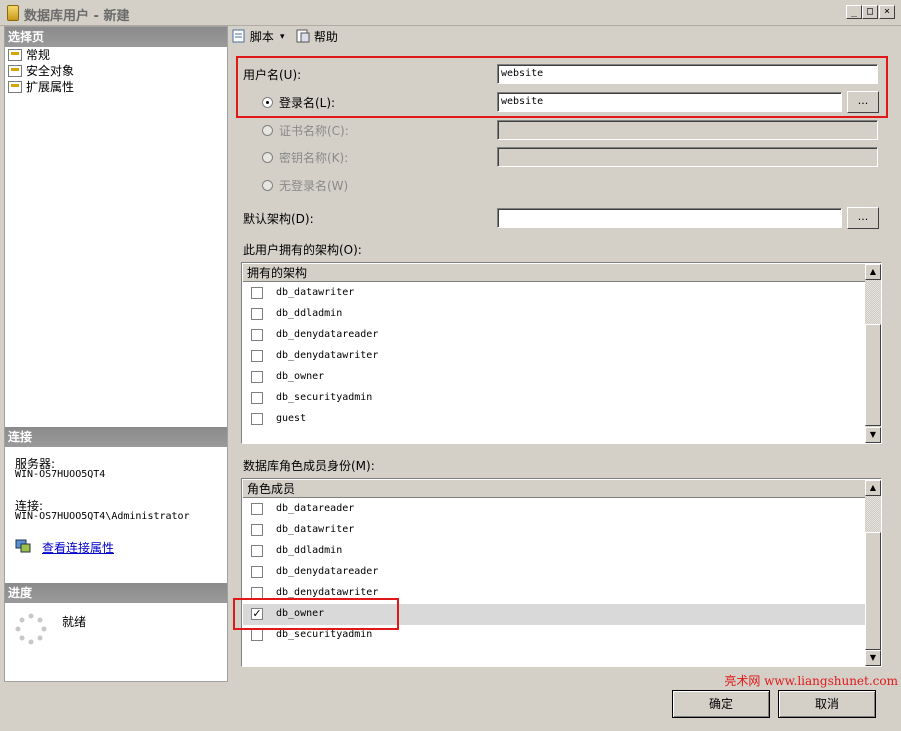 This screenshot has height=731, width=901. What do you see at coordinates (554, 530) in the screenshot?
I see `role-row: db_datawriter` at bounding box center [554, 530].